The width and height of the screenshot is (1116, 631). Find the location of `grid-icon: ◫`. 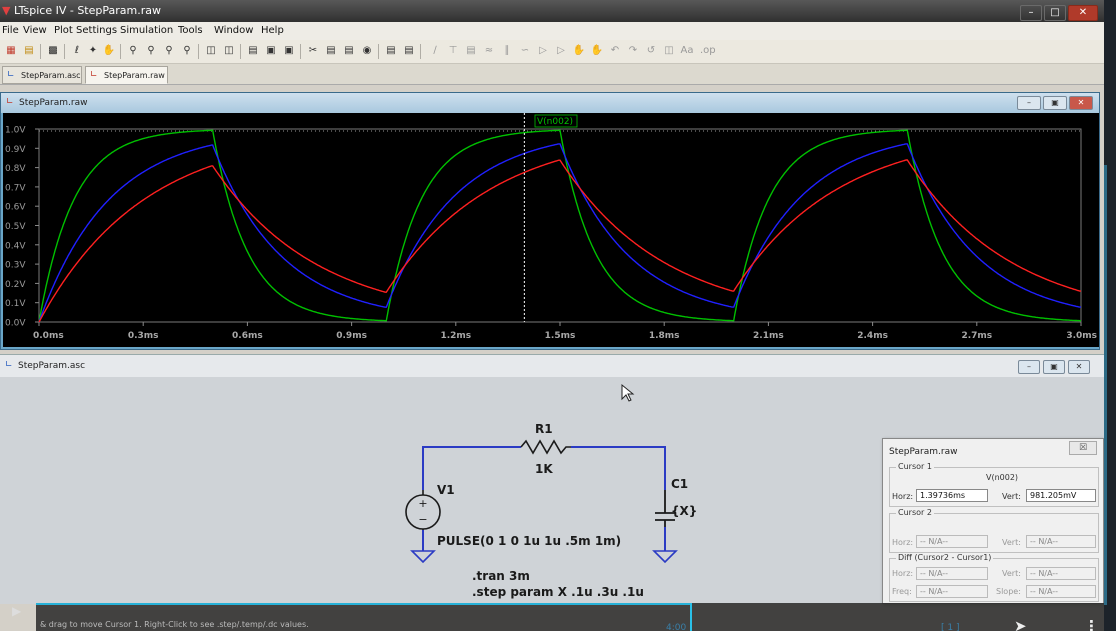

grid-icon: ◫ is located at coordinates (229, 51).